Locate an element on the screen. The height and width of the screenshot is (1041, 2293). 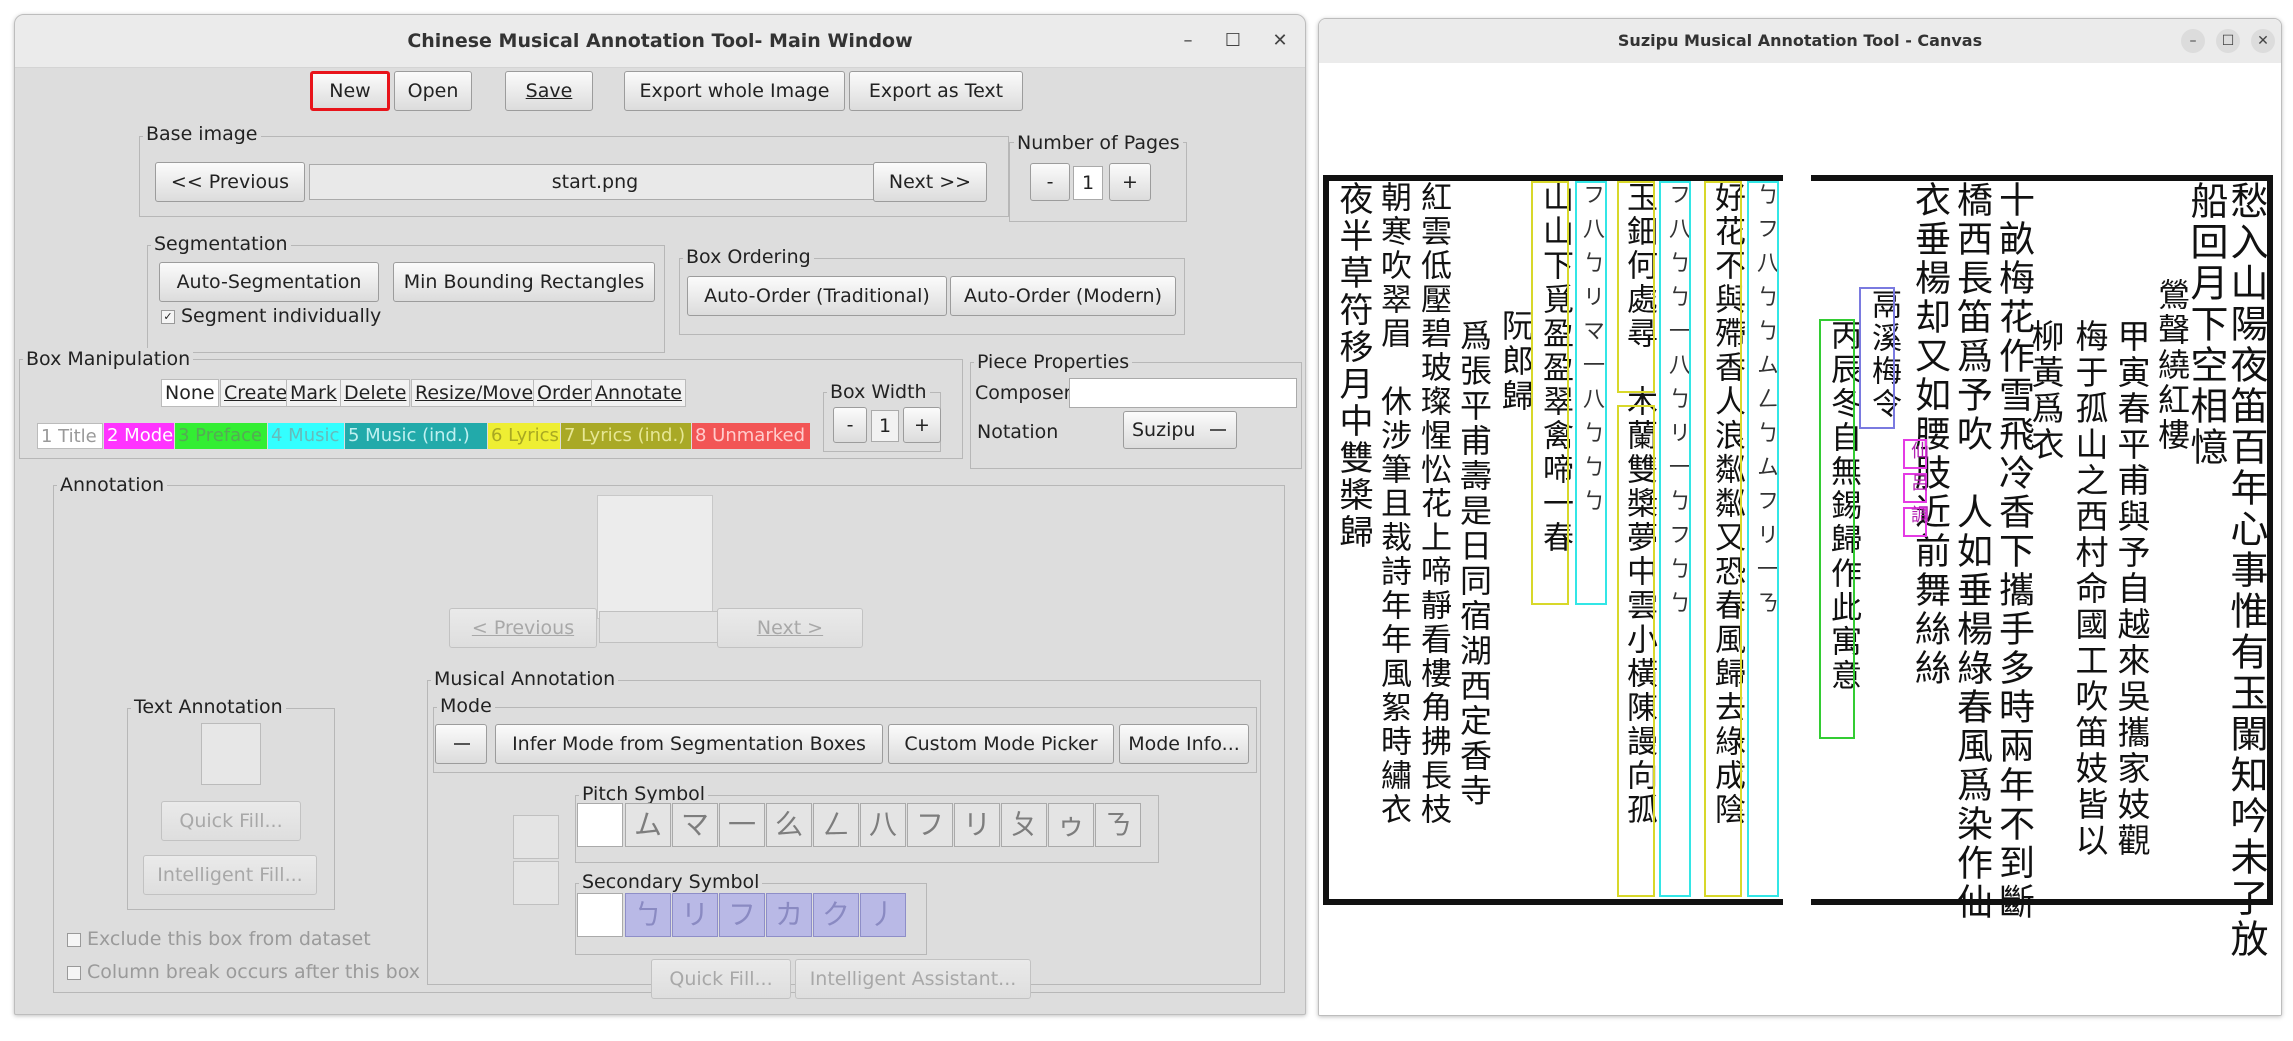
preface-box-column is located at coordinates (1837, 529).